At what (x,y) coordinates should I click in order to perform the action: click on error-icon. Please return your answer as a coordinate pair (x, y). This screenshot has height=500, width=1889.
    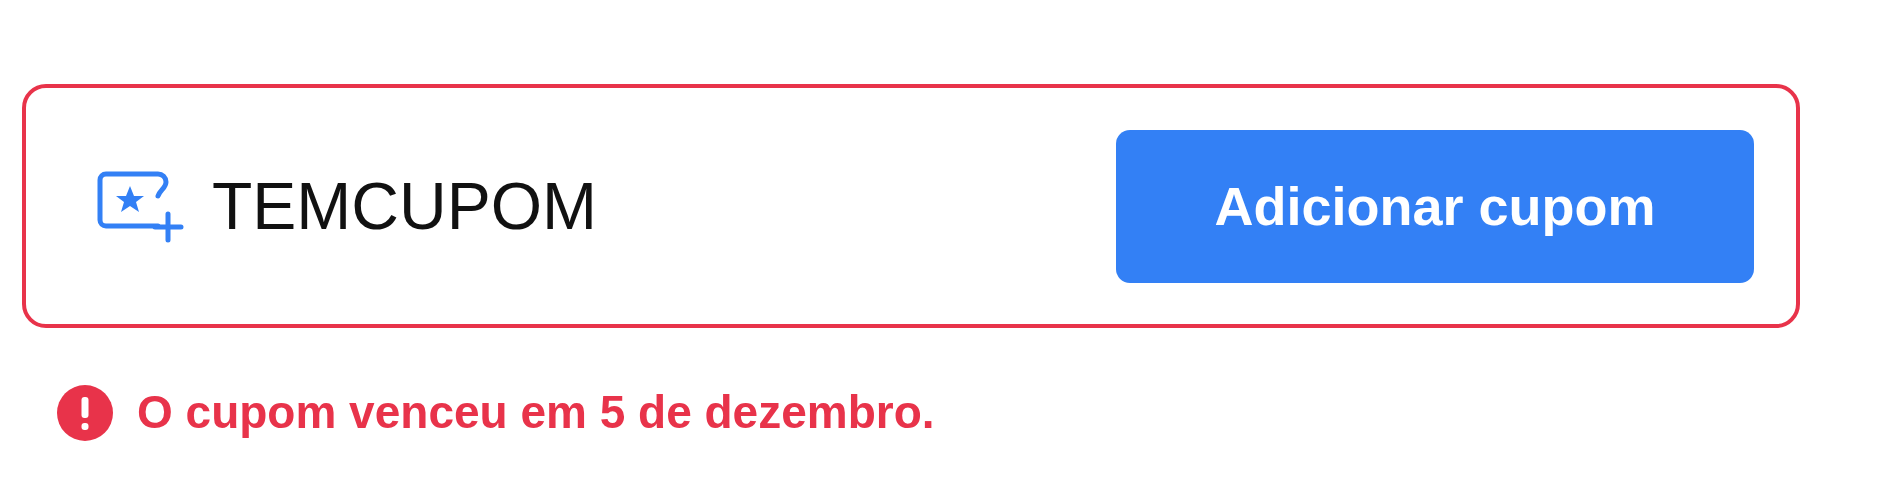
    Looking at the image, I should click on (85, 412).